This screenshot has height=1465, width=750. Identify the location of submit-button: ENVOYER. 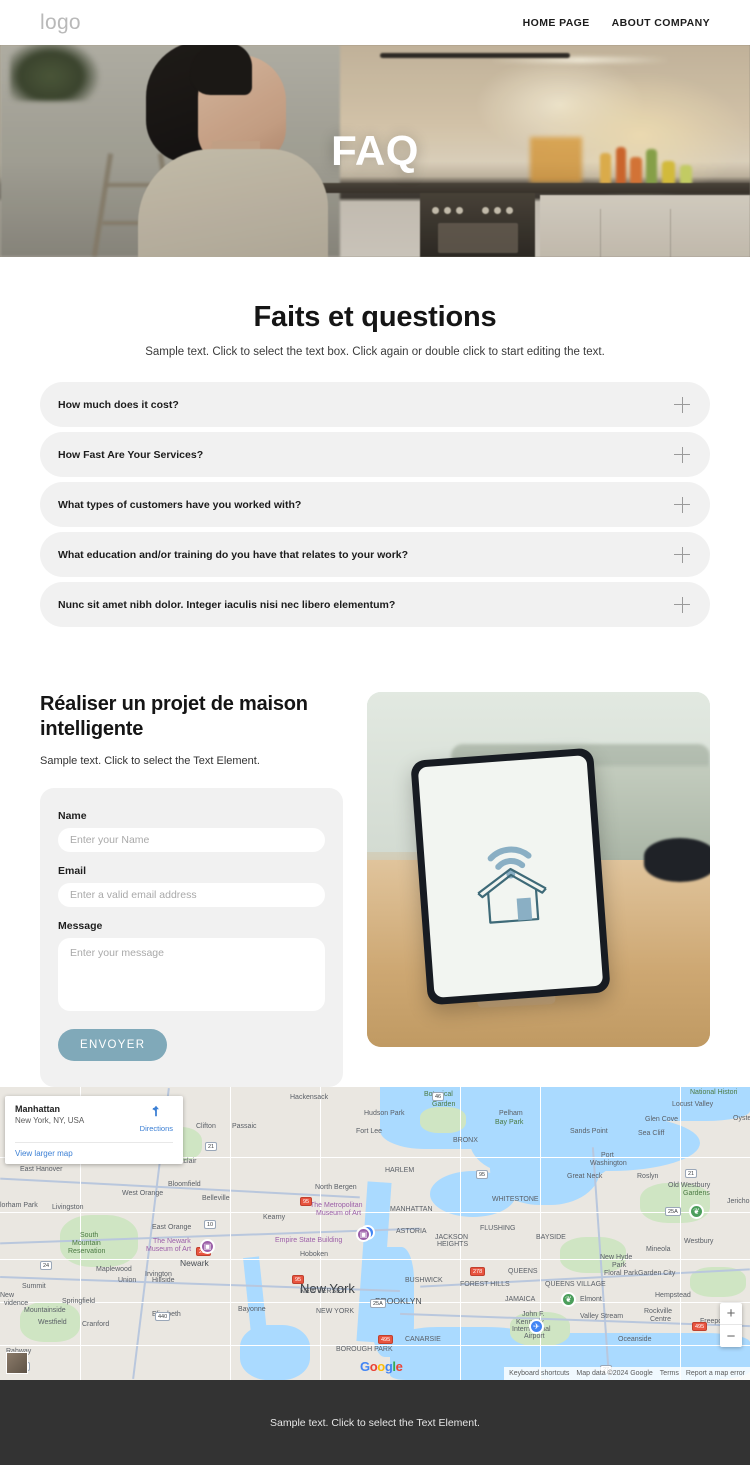
(113, 1045).